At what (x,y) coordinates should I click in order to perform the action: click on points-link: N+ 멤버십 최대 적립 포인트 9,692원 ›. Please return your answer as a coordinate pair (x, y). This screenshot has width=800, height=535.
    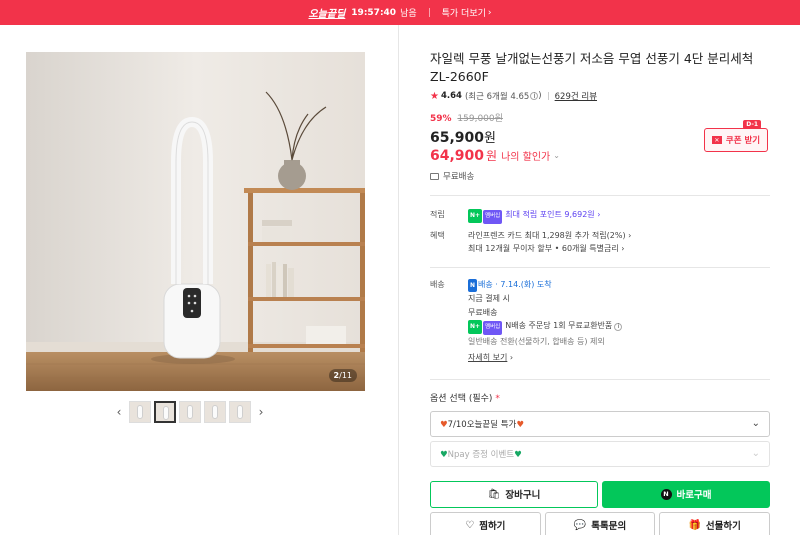
    Looking at the image, I should click on (534, 216).